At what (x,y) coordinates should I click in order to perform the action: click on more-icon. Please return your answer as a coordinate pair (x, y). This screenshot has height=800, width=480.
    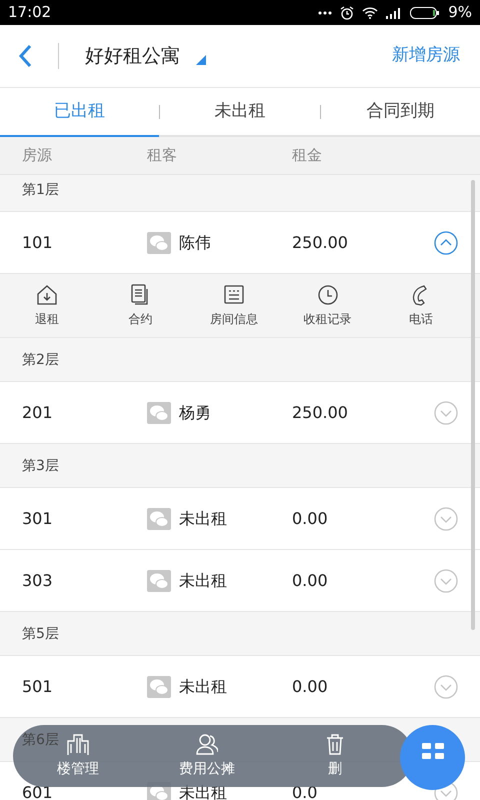
    Looking at the image, I should click on (325, 12).